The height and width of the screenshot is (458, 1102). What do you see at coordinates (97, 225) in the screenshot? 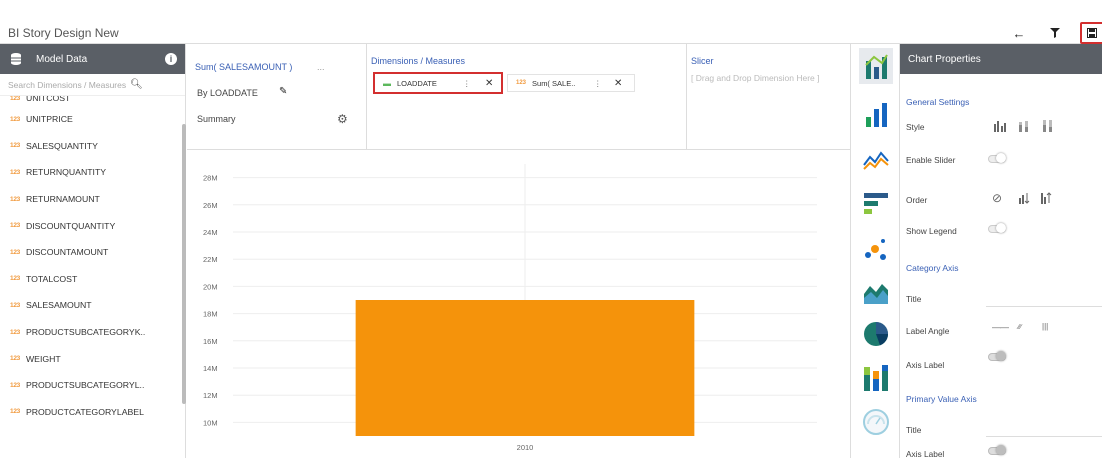
I see `field-item: 123 DISCOUNTQUANTITY` at bounding box center [97, 225].